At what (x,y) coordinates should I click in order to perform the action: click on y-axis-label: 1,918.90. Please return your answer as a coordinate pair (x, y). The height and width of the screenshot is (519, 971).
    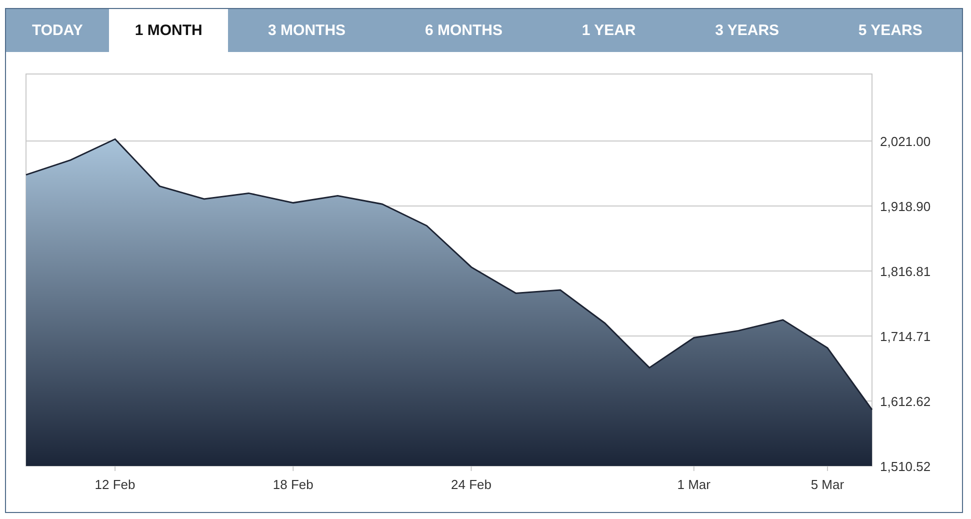
    Looking at the image, I should click on (905, 206).